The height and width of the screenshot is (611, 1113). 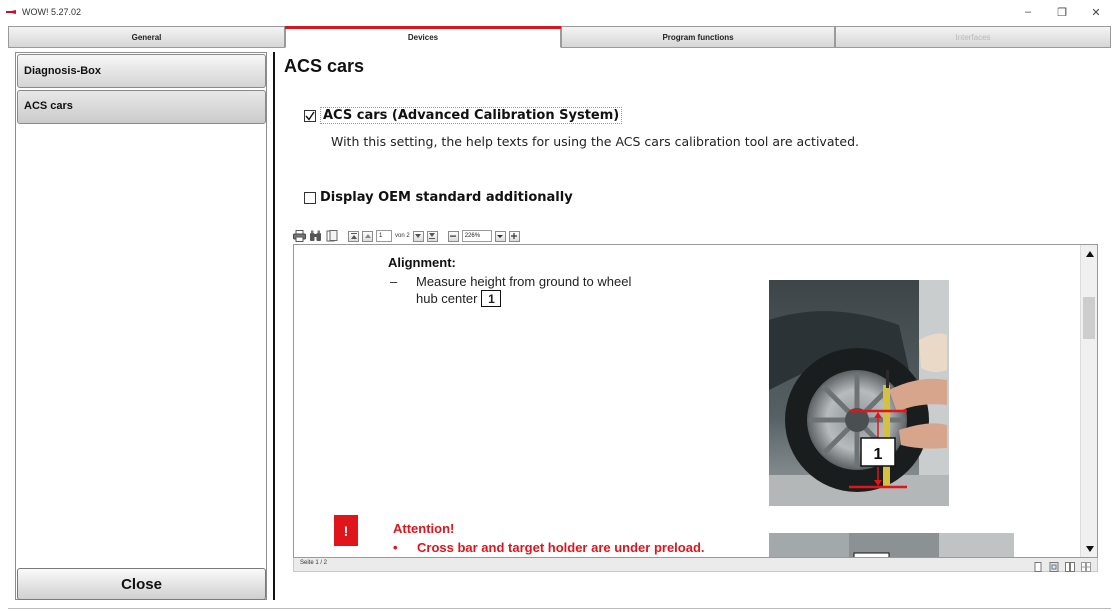 What do you see at coordinates (476, 236) in the screenshot?
I see `zoom-level-input: 226%` at bounding box center [476, 236].